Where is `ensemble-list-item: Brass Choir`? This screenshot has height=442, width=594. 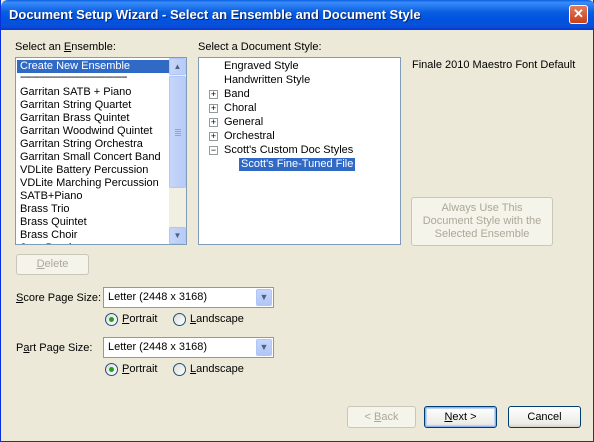 ensemble-list-item: Brass Choir is located at coordinates (93, 235).